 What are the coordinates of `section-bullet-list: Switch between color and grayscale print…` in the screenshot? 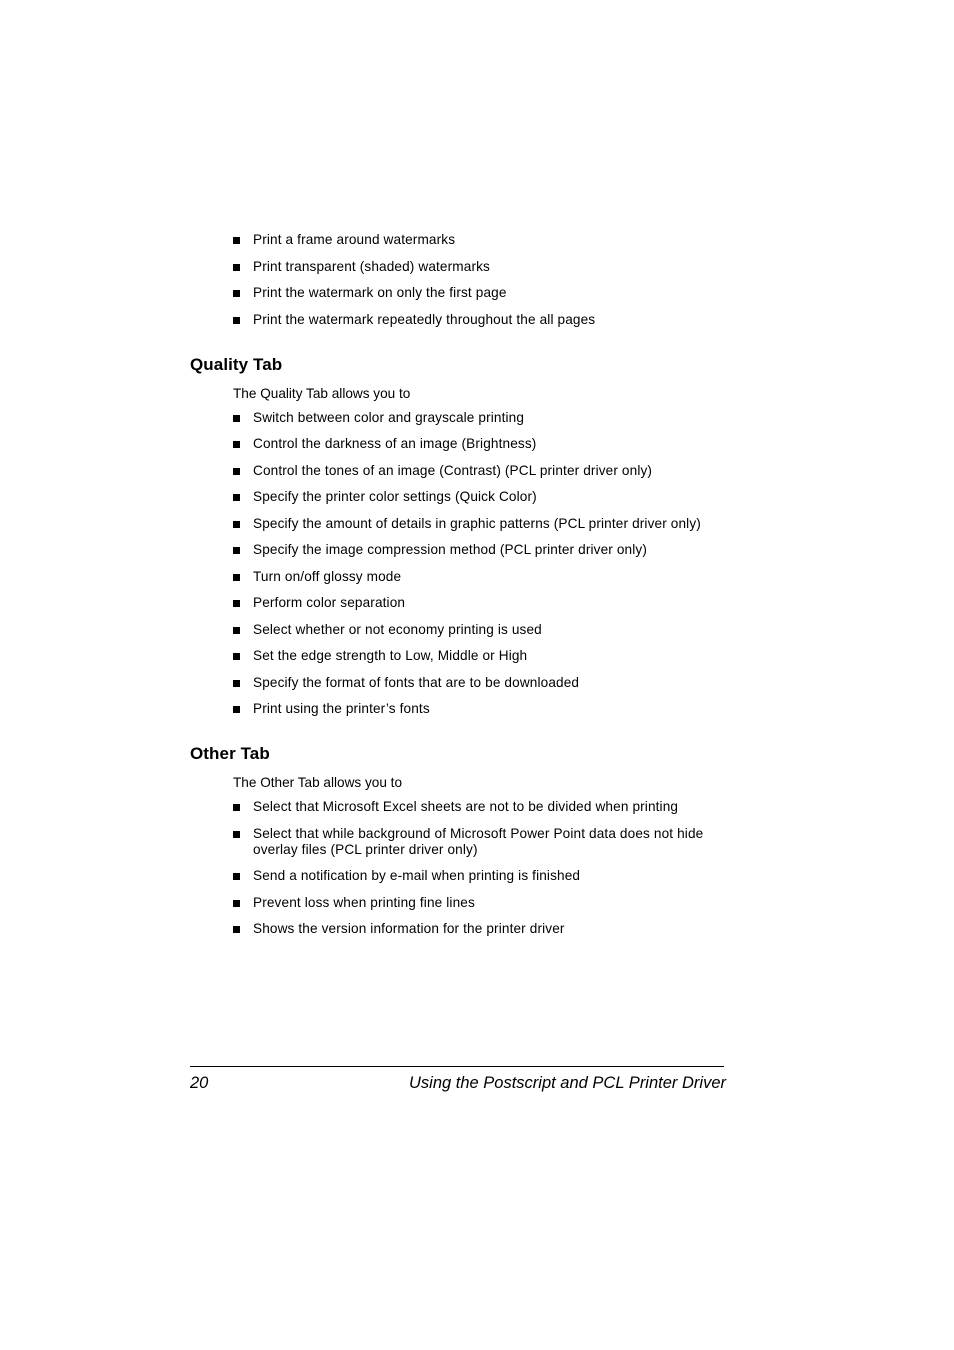 It's located at (470, 564).